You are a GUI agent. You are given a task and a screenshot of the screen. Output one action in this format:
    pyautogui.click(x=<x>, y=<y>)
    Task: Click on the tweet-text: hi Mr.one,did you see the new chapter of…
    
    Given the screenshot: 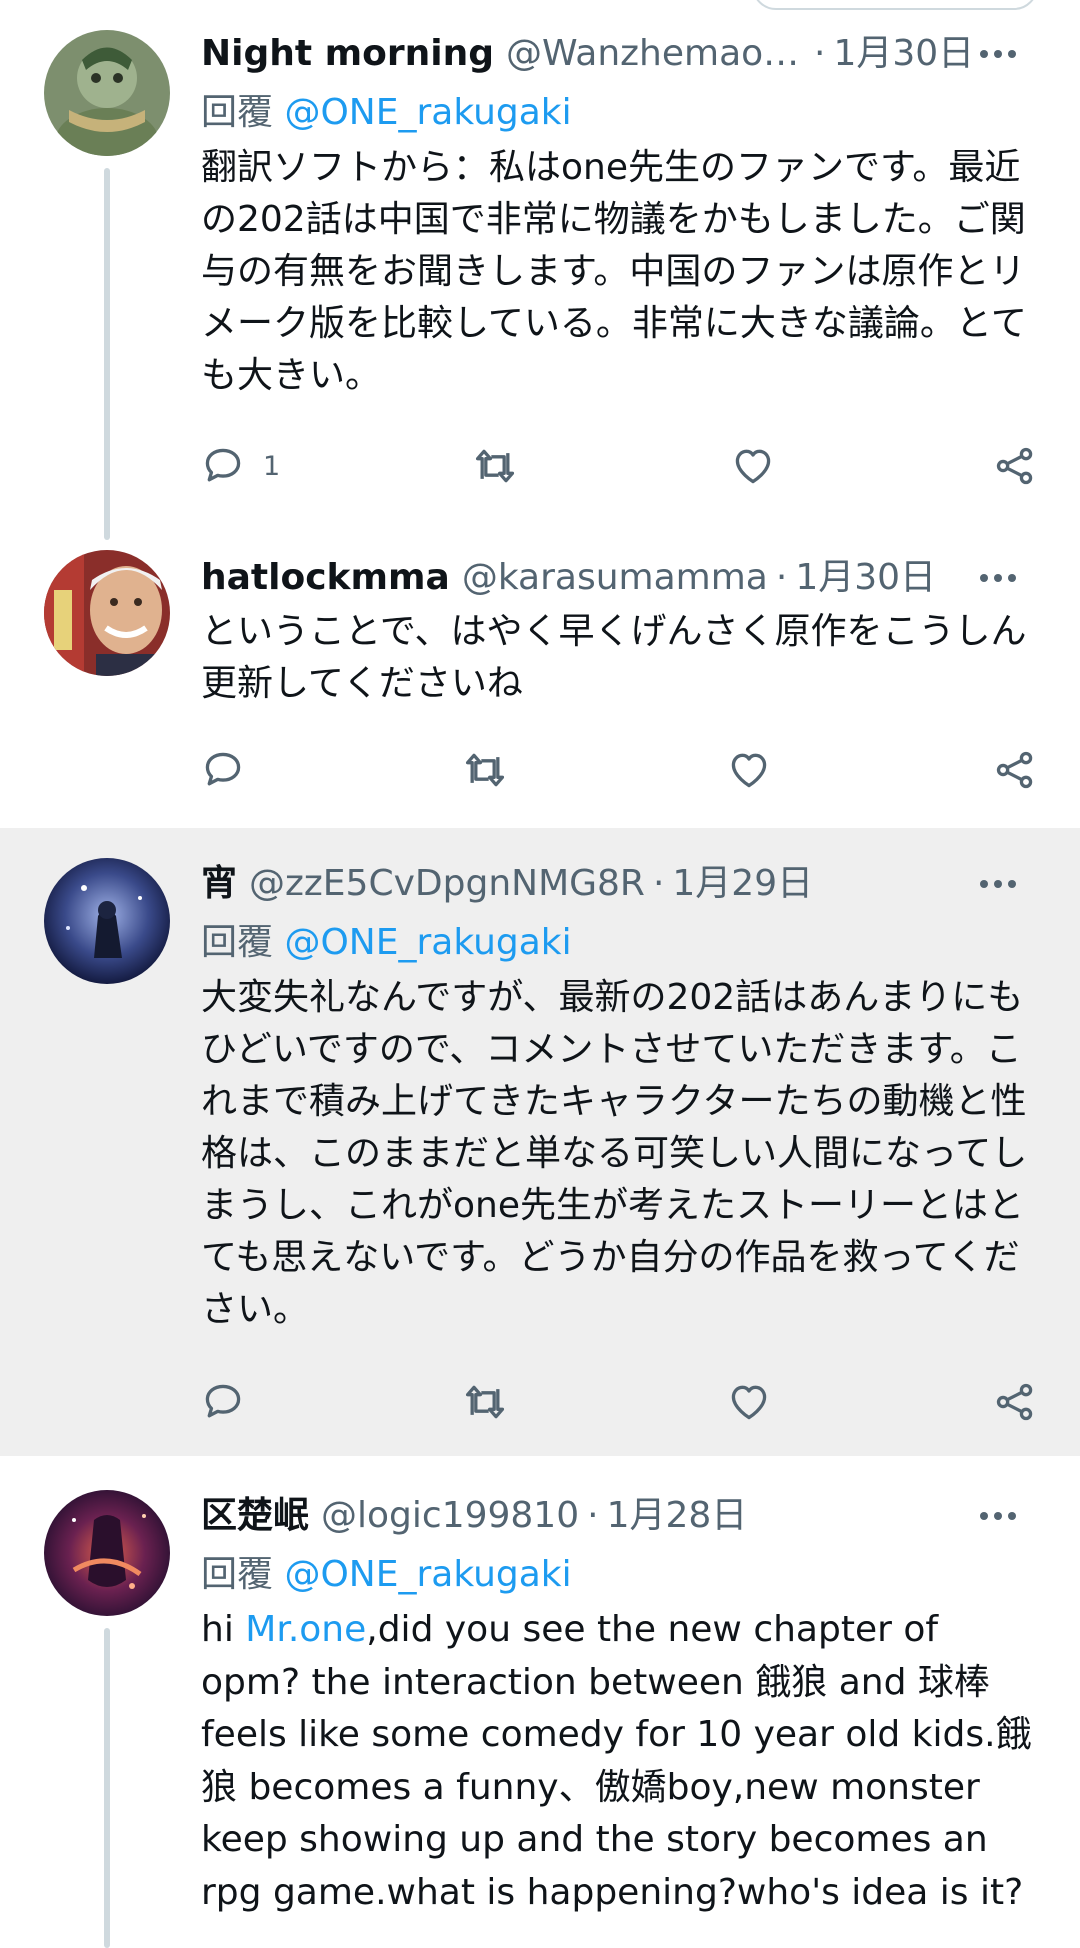 What is the action you would take?
    pyautogui.click(x=620, y=1761)
    